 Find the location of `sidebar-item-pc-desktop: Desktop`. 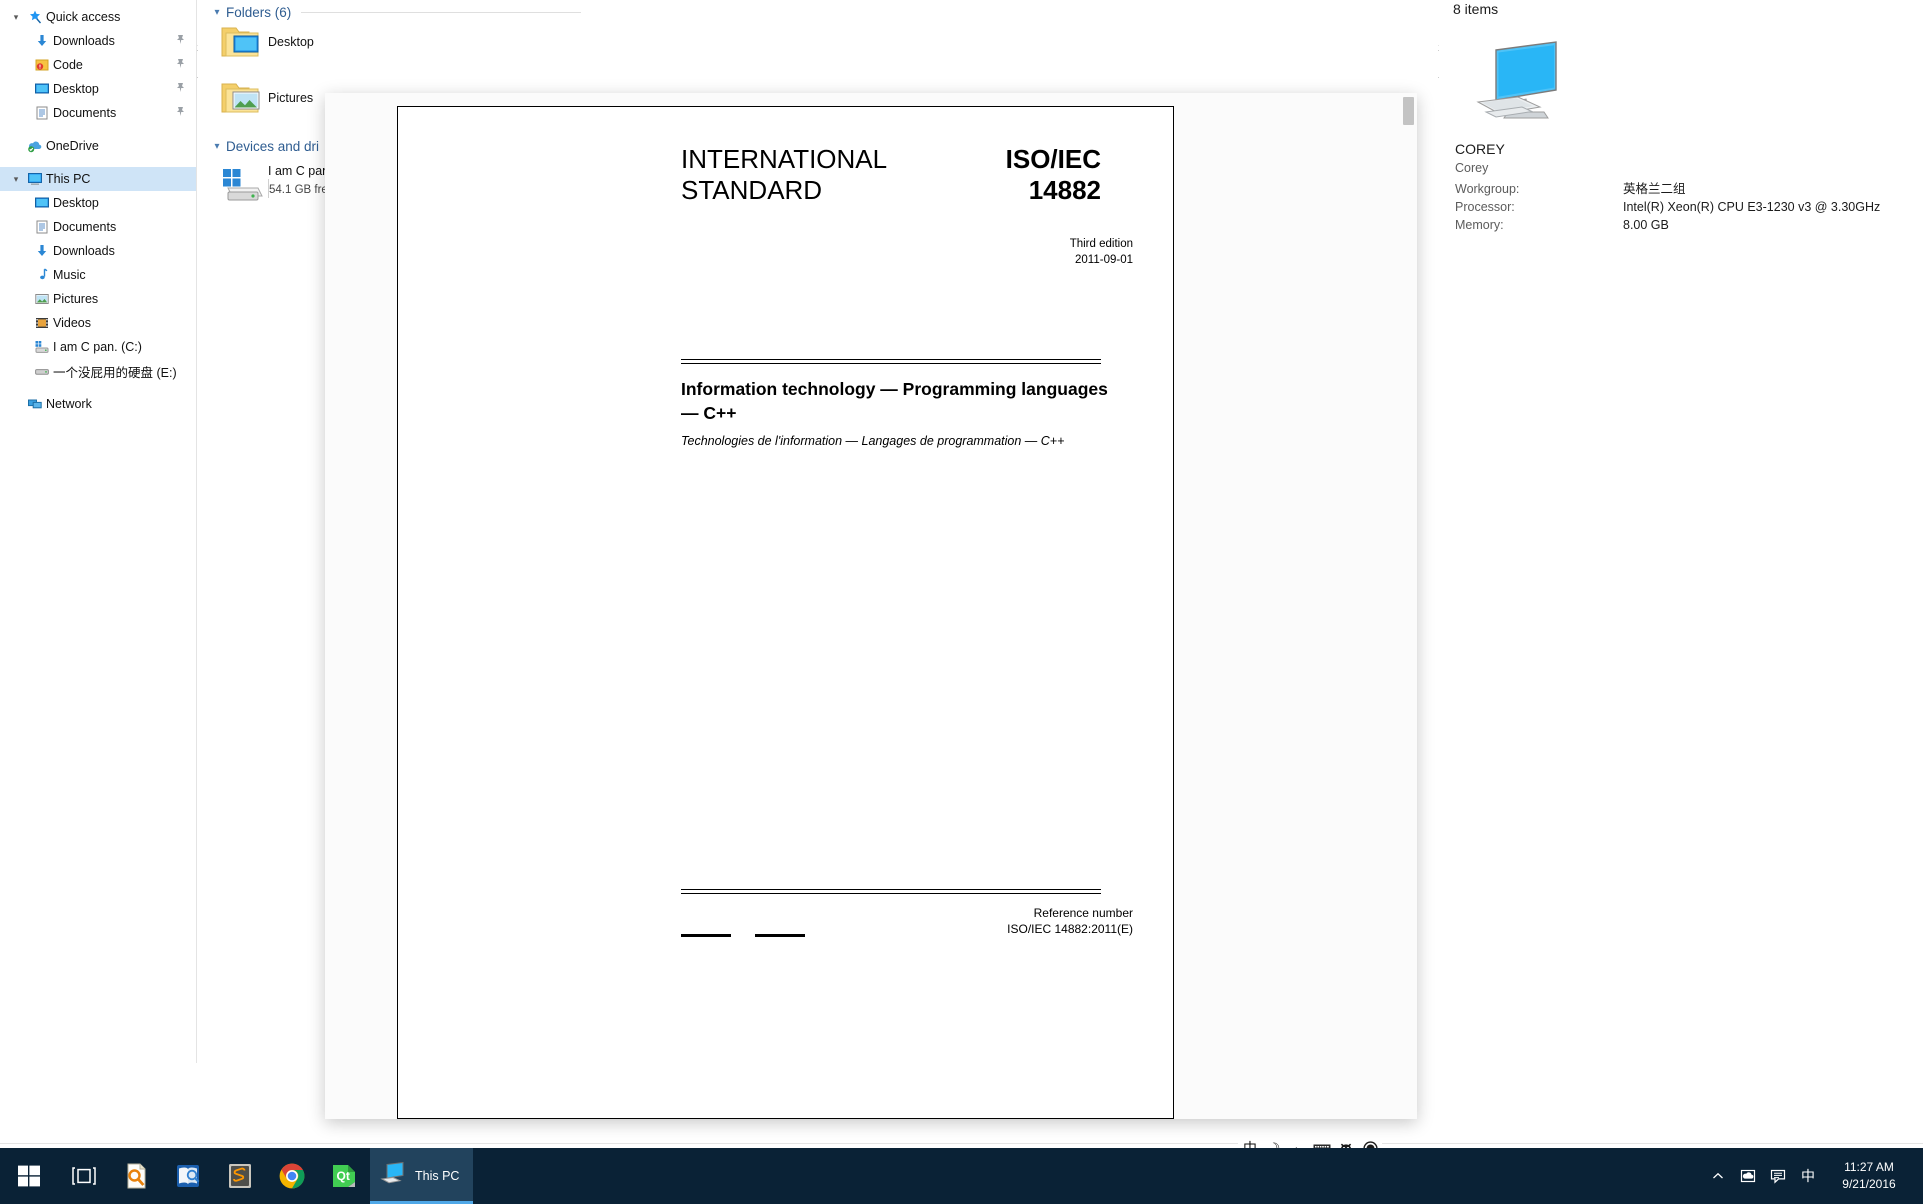

sidebar-item-pc-desktop: Desktop is located at coordinates (98, 203).